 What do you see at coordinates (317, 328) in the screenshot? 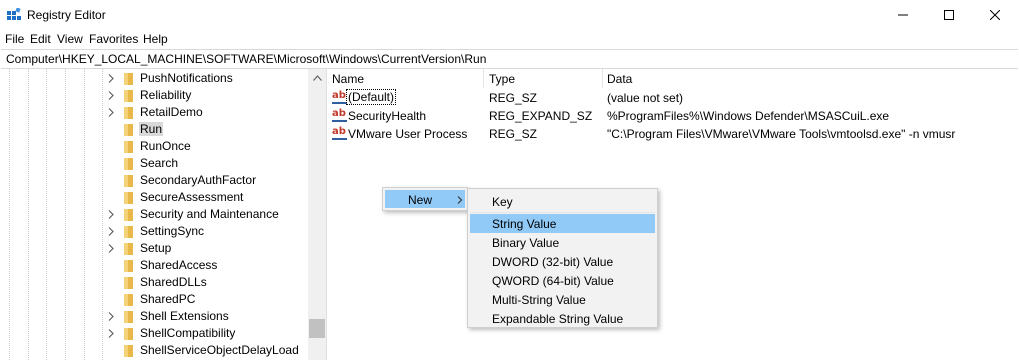
I see `scroll-thumb` at bounding box center [317, 328].